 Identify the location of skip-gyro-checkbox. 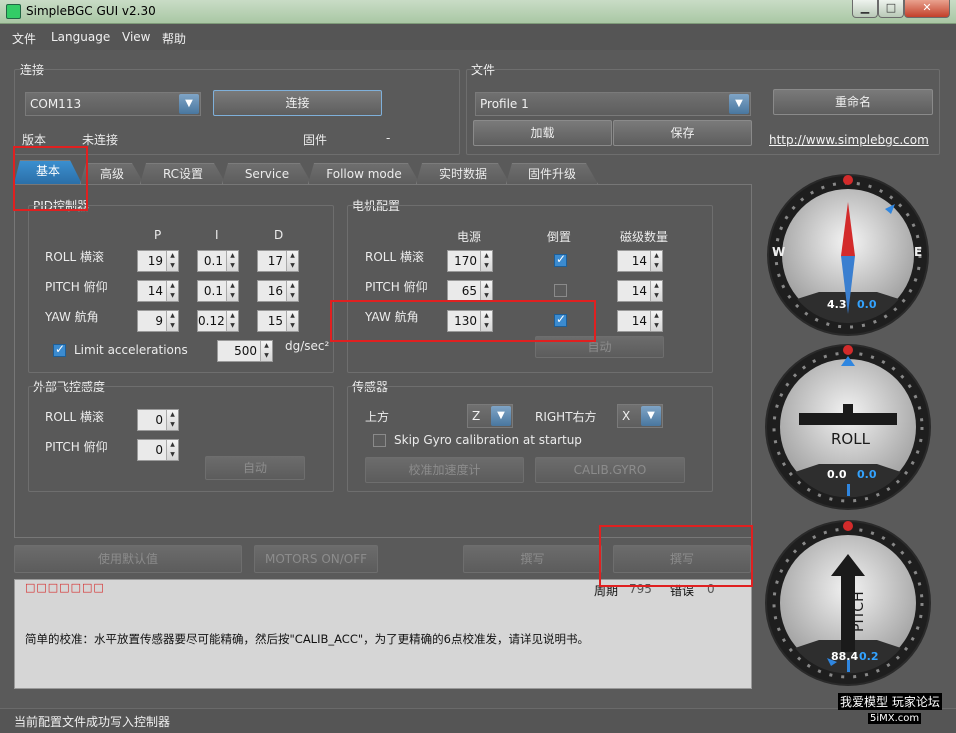
(379, 440).